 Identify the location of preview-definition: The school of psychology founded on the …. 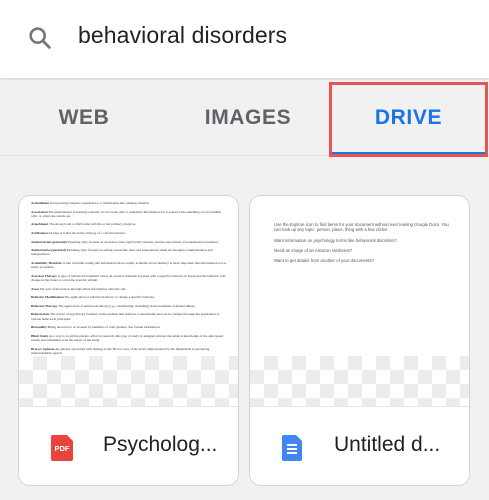
(125, 316).